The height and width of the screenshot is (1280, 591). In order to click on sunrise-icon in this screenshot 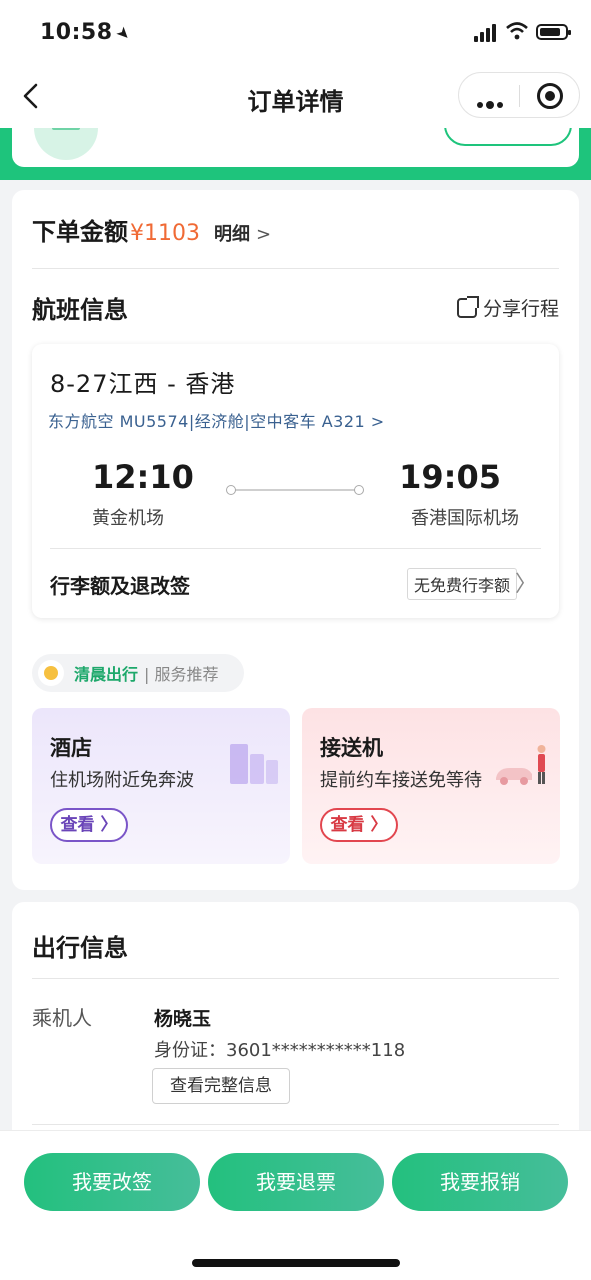, I will do `click(51, 673)`.